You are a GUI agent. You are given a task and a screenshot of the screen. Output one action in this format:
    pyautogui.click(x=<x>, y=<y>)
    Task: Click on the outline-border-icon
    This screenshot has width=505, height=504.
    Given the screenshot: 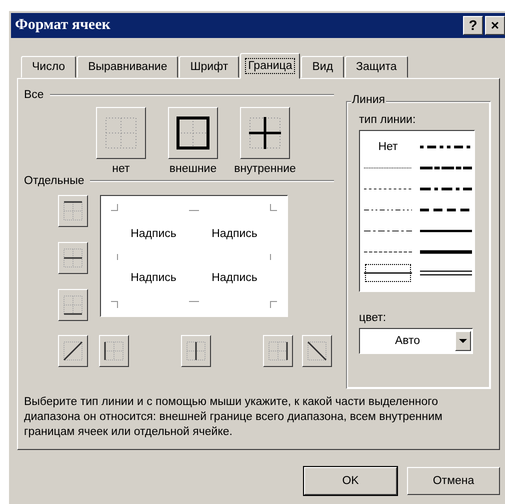 What is the action you would take?
    pyautogui.click(x=193, y=133)
    